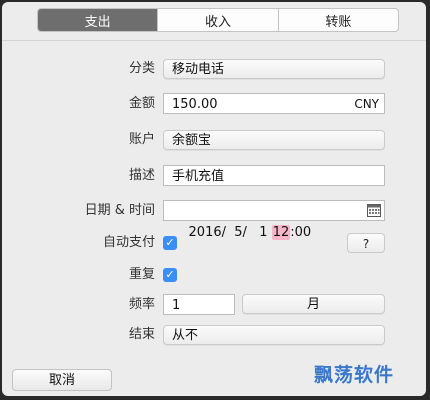 This screenshot has height=400, width=430. Describe the element at coordinates (176, 305) in the screenshot. I see `frequency-value: 1` at that location.